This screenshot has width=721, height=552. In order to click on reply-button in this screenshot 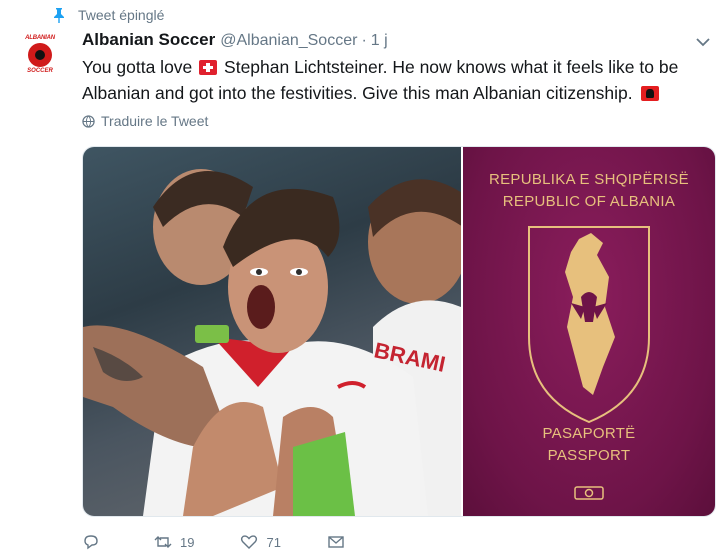, I will do `click(95, 542)`.